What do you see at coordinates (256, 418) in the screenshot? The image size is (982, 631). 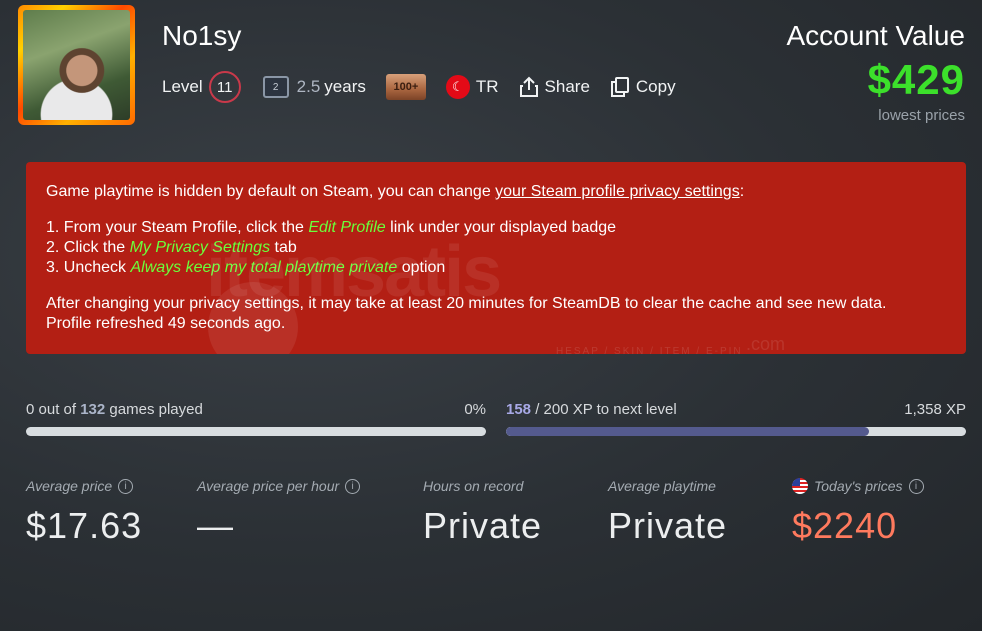 I see `games-played-progress: 0 out of 132 games played 0%` at bounding box center [256, 418].